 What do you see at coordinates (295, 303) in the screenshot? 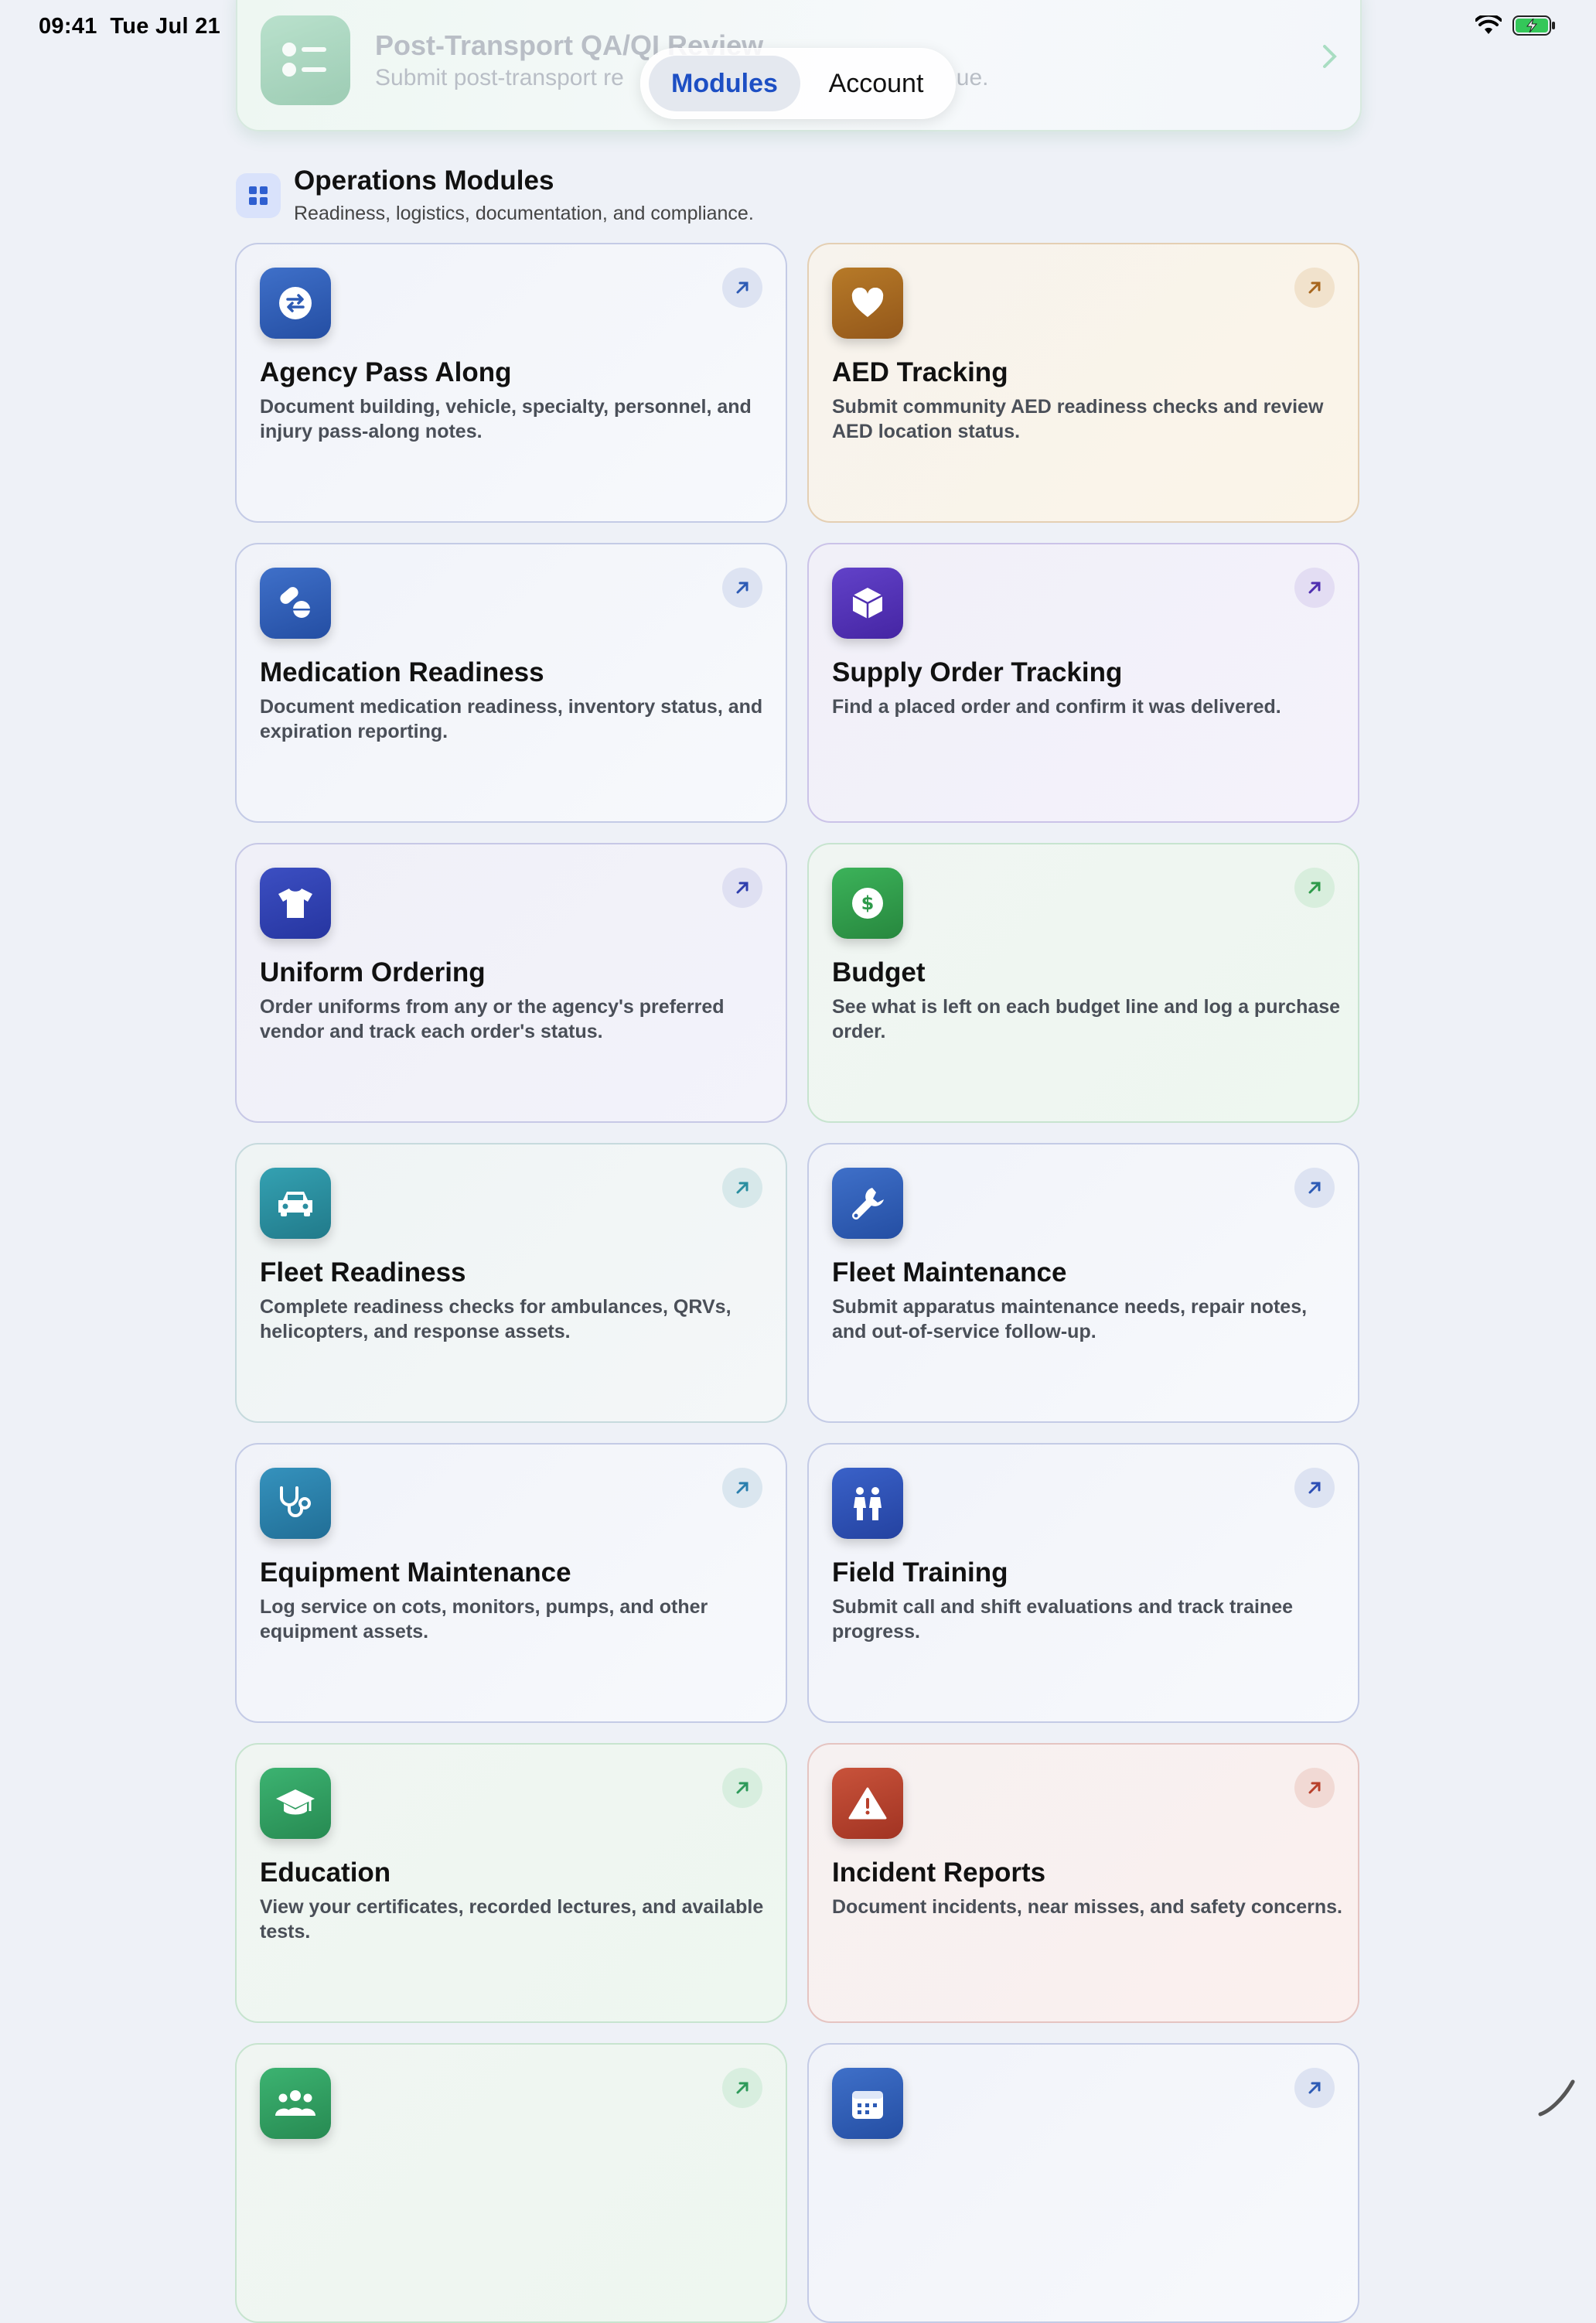
I see `swap-arrows-icon` at bounding box center [295, 303].